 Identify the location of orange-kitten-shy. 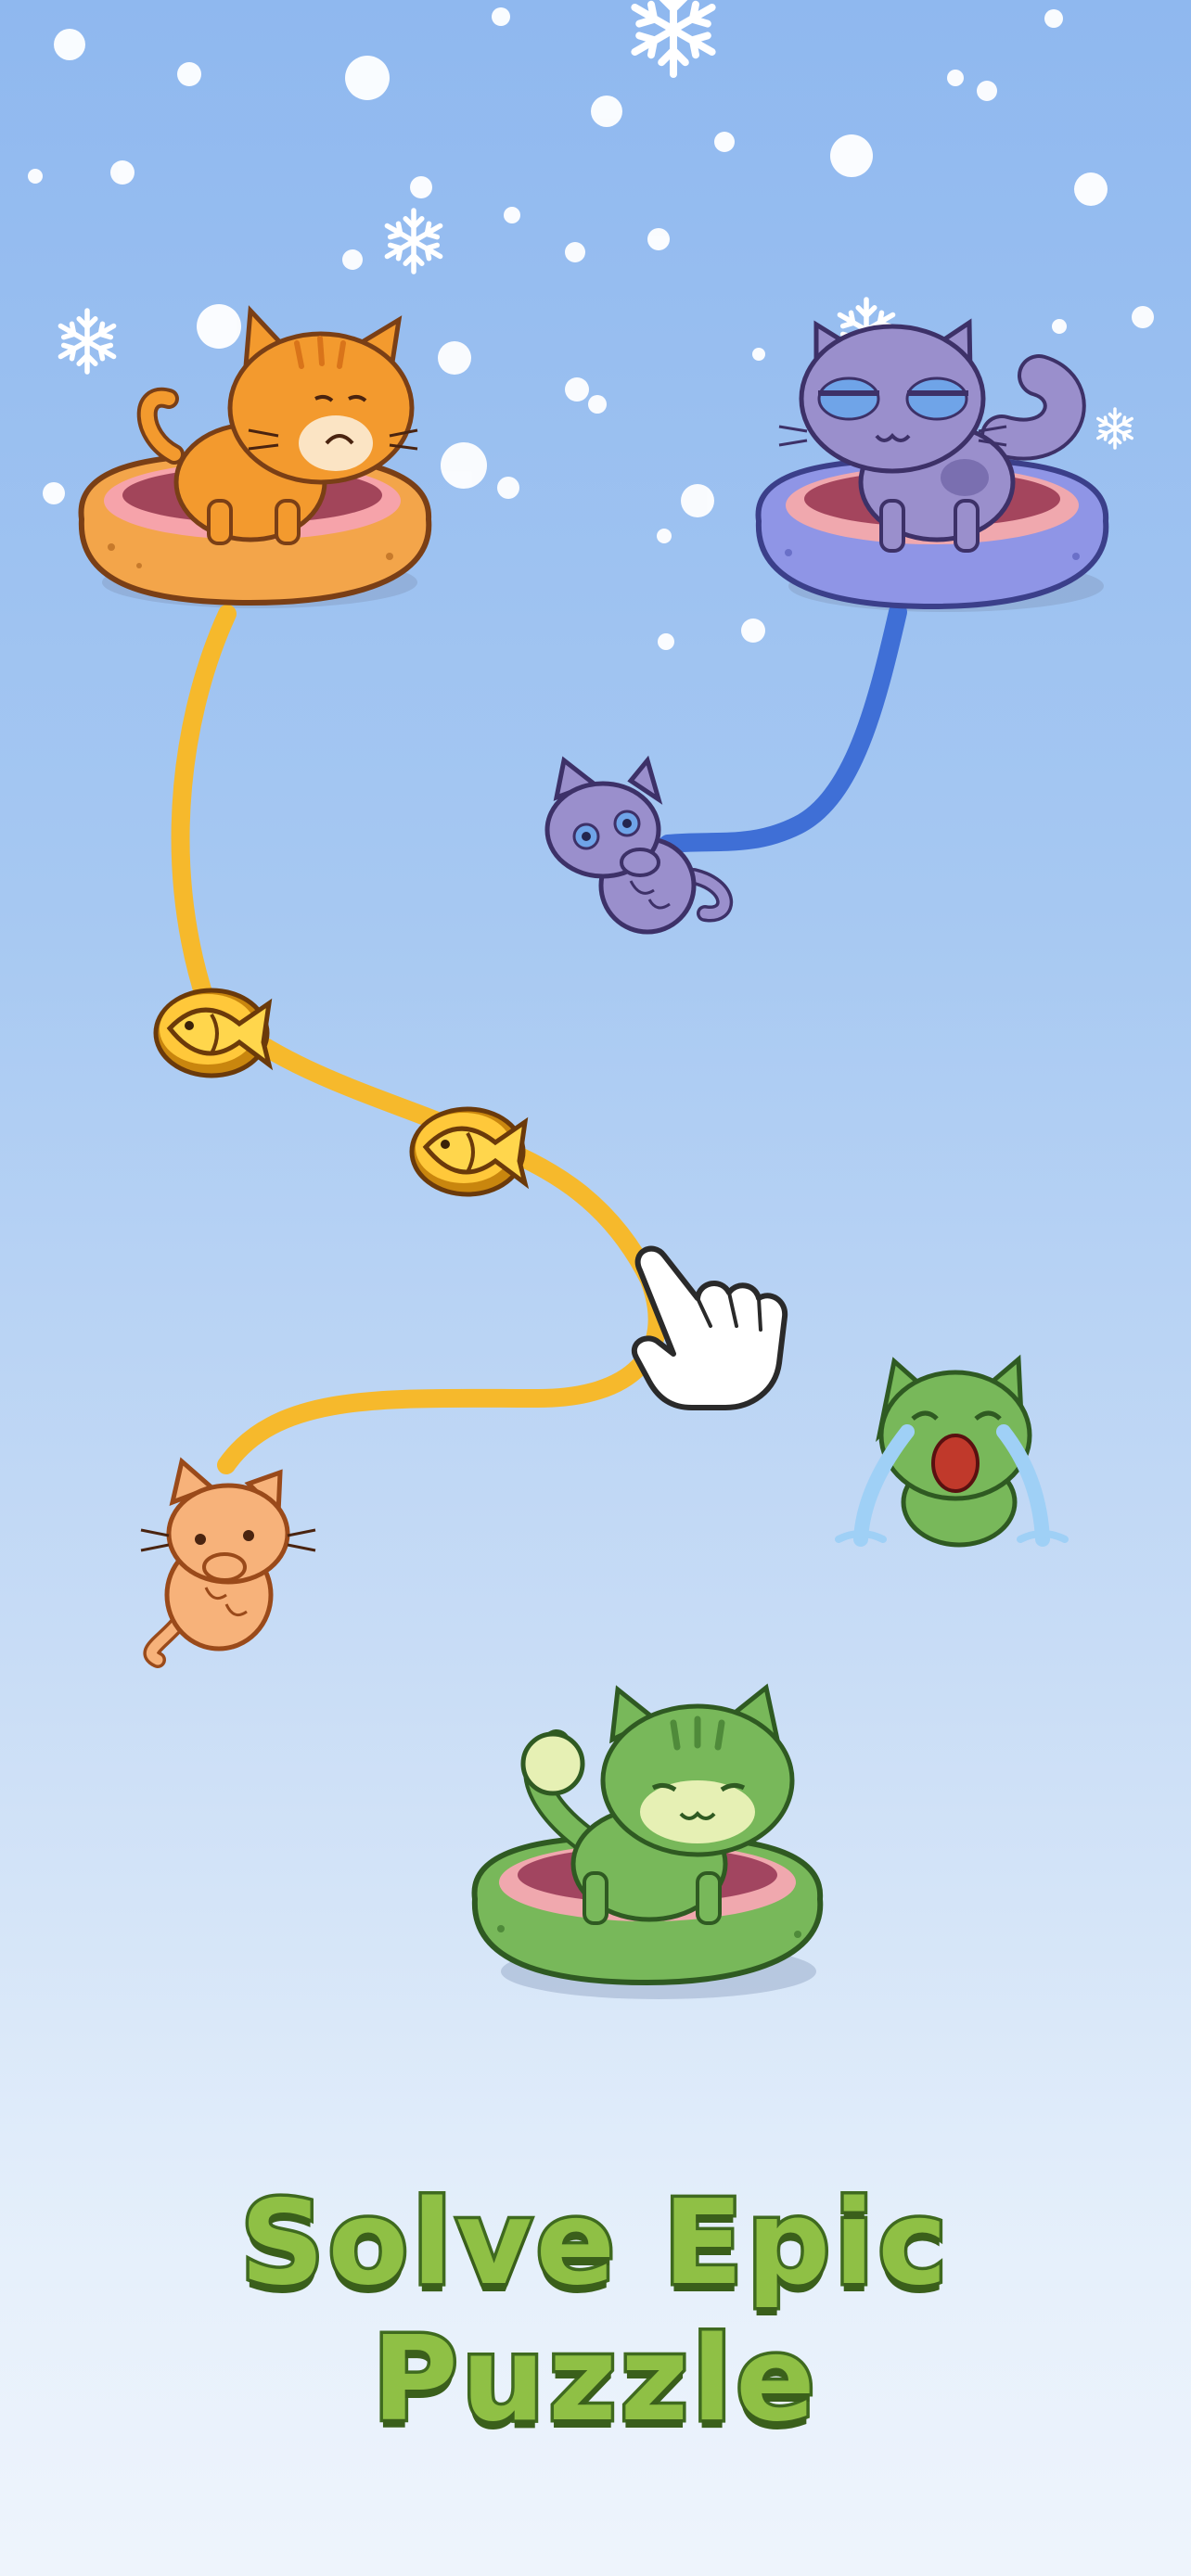
(228, 1562).